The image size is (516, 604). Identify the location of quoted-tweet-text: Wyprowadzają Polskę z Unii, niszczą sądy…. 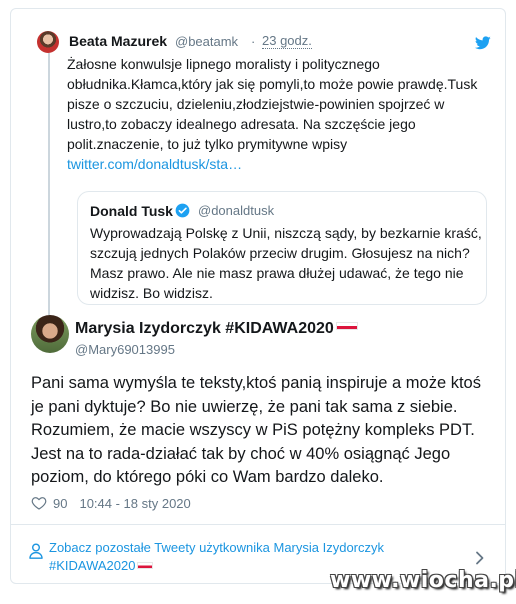
(286, 263).